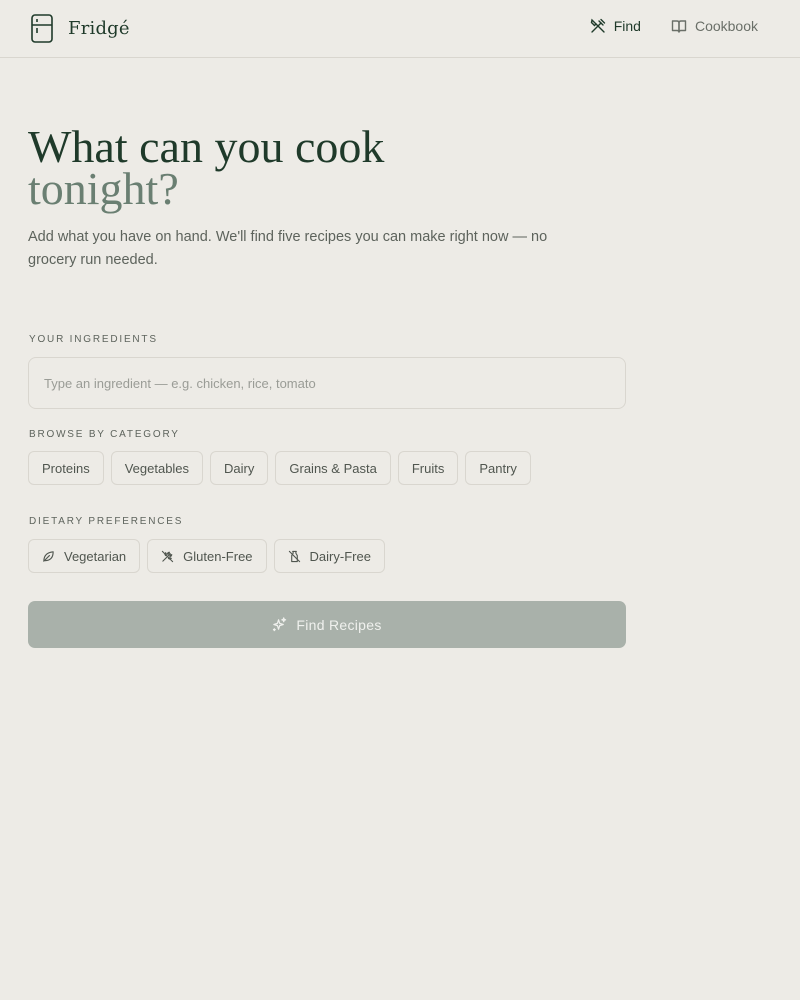  What do you see at coordinates (66, 468) in the screenshot?
I see `category-chip-proteins: Proteins` at bounding box center [66, 468].